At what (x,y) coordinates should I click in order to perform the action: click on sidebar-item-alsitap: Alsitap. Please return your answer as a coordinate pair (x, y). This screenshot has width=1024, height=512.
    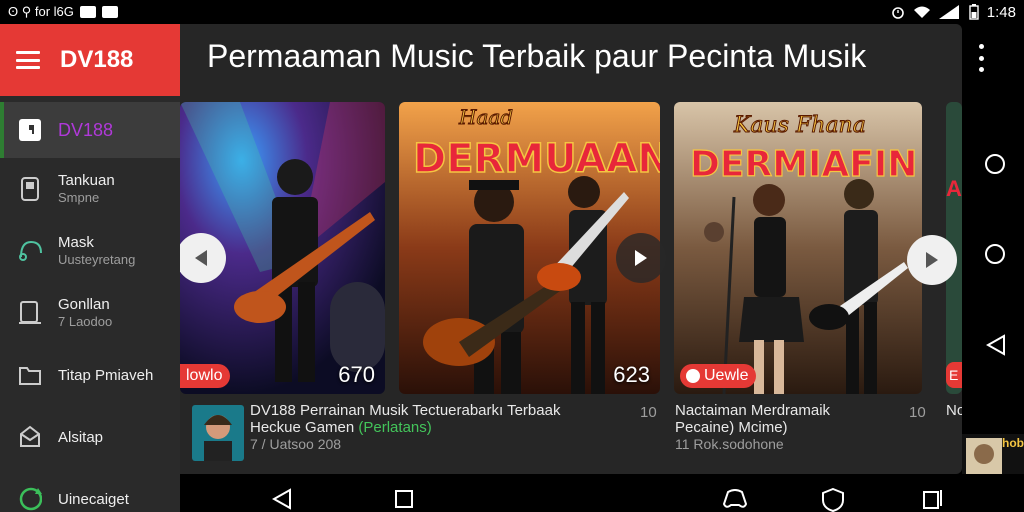
    Looking at the image, I should click on (90, 437).